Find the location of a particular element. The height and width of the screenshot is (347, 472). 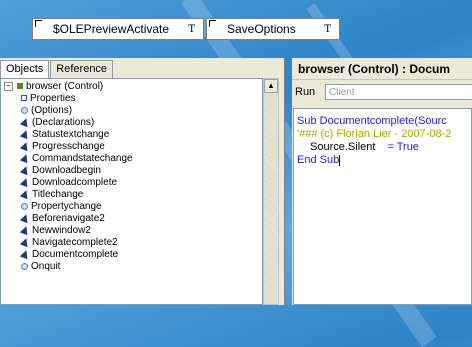

tree-item-label: Progresschange is located at coordinates (68, 146).